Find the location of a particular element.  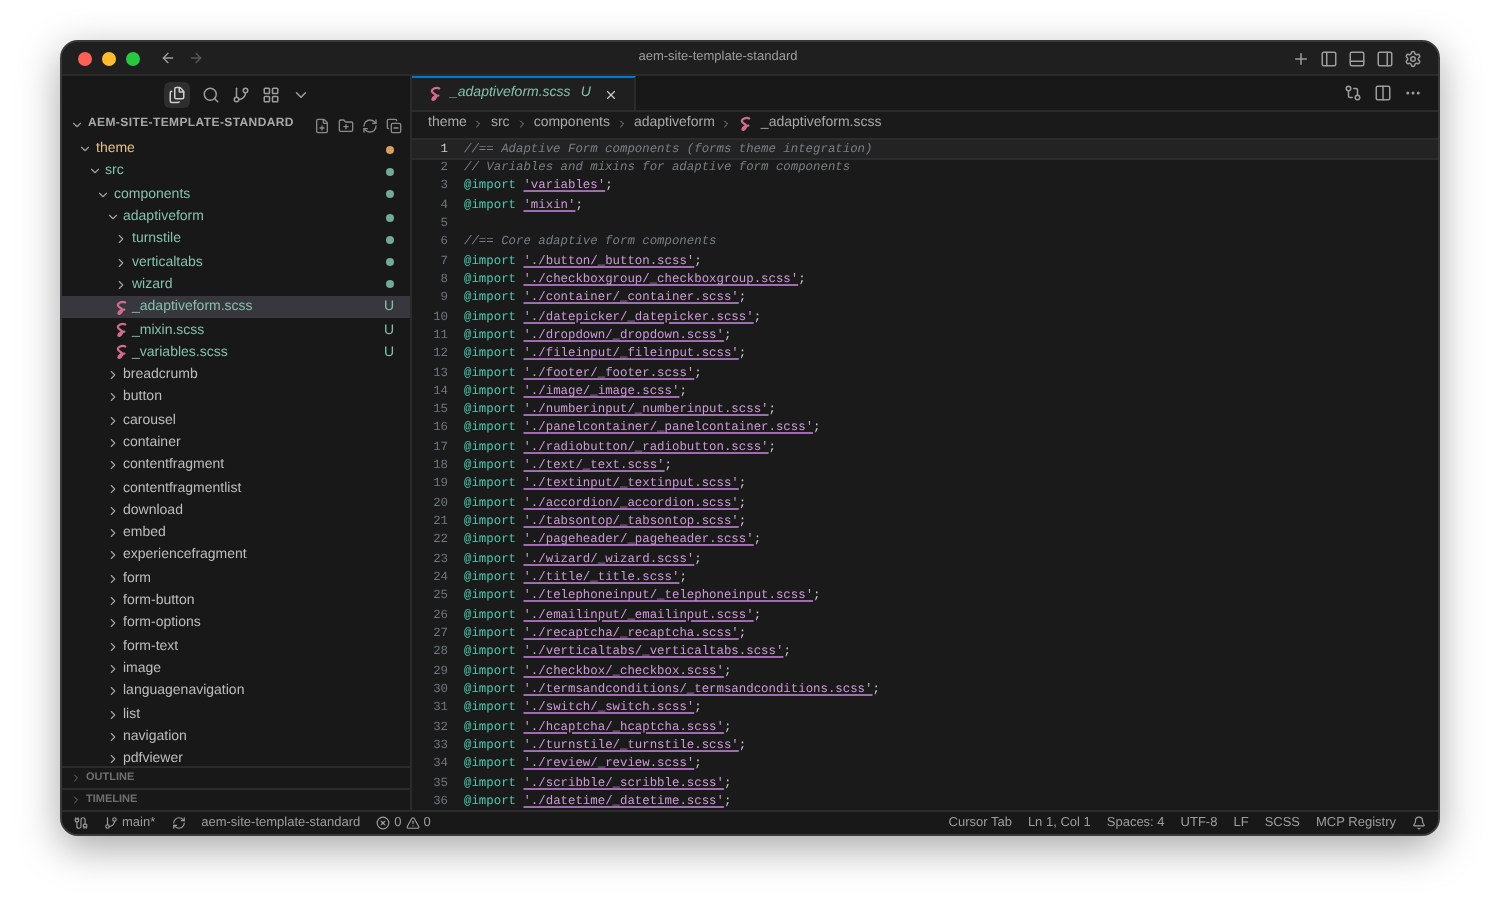

zoom-window-button is located at coordinates (133, 58).